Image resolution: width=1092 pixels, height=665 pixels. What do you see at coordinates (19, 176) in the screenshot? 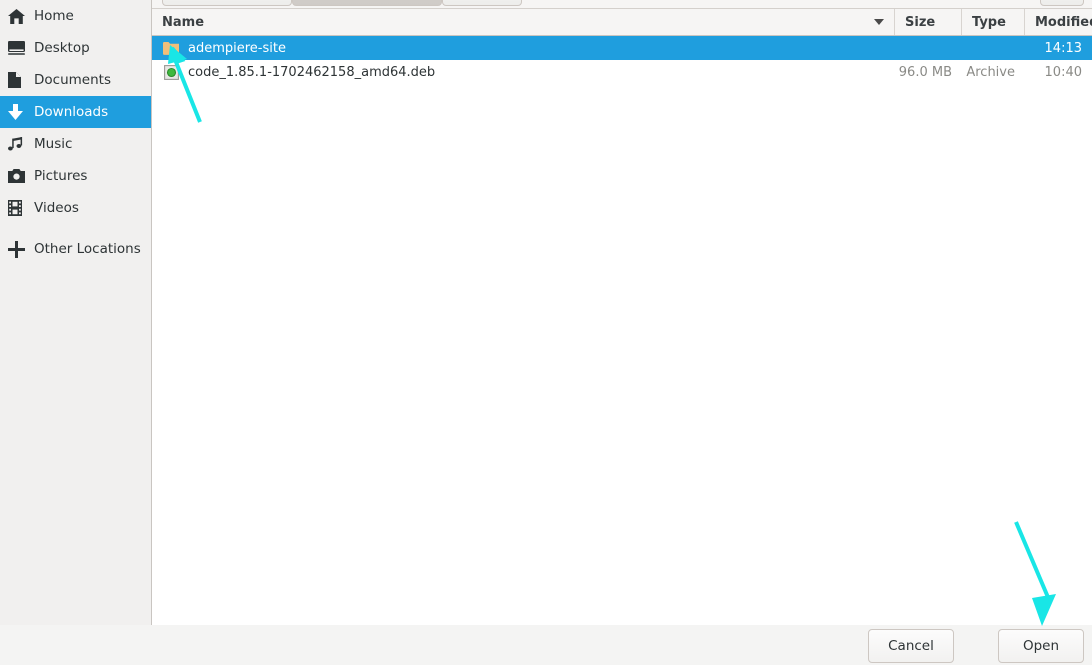
I see `camera-icon` at bounding box center [19, 176].